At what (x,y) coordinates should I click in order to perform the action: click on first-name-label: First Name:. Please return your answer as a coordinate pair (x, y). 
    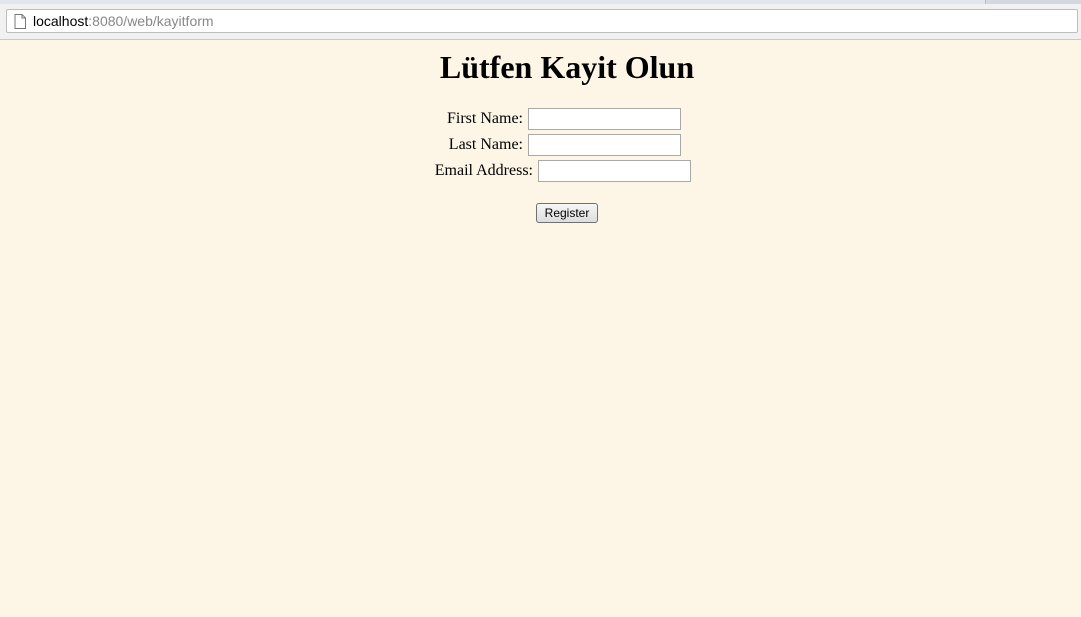
    Looking at the image, I should click on (485, 118).